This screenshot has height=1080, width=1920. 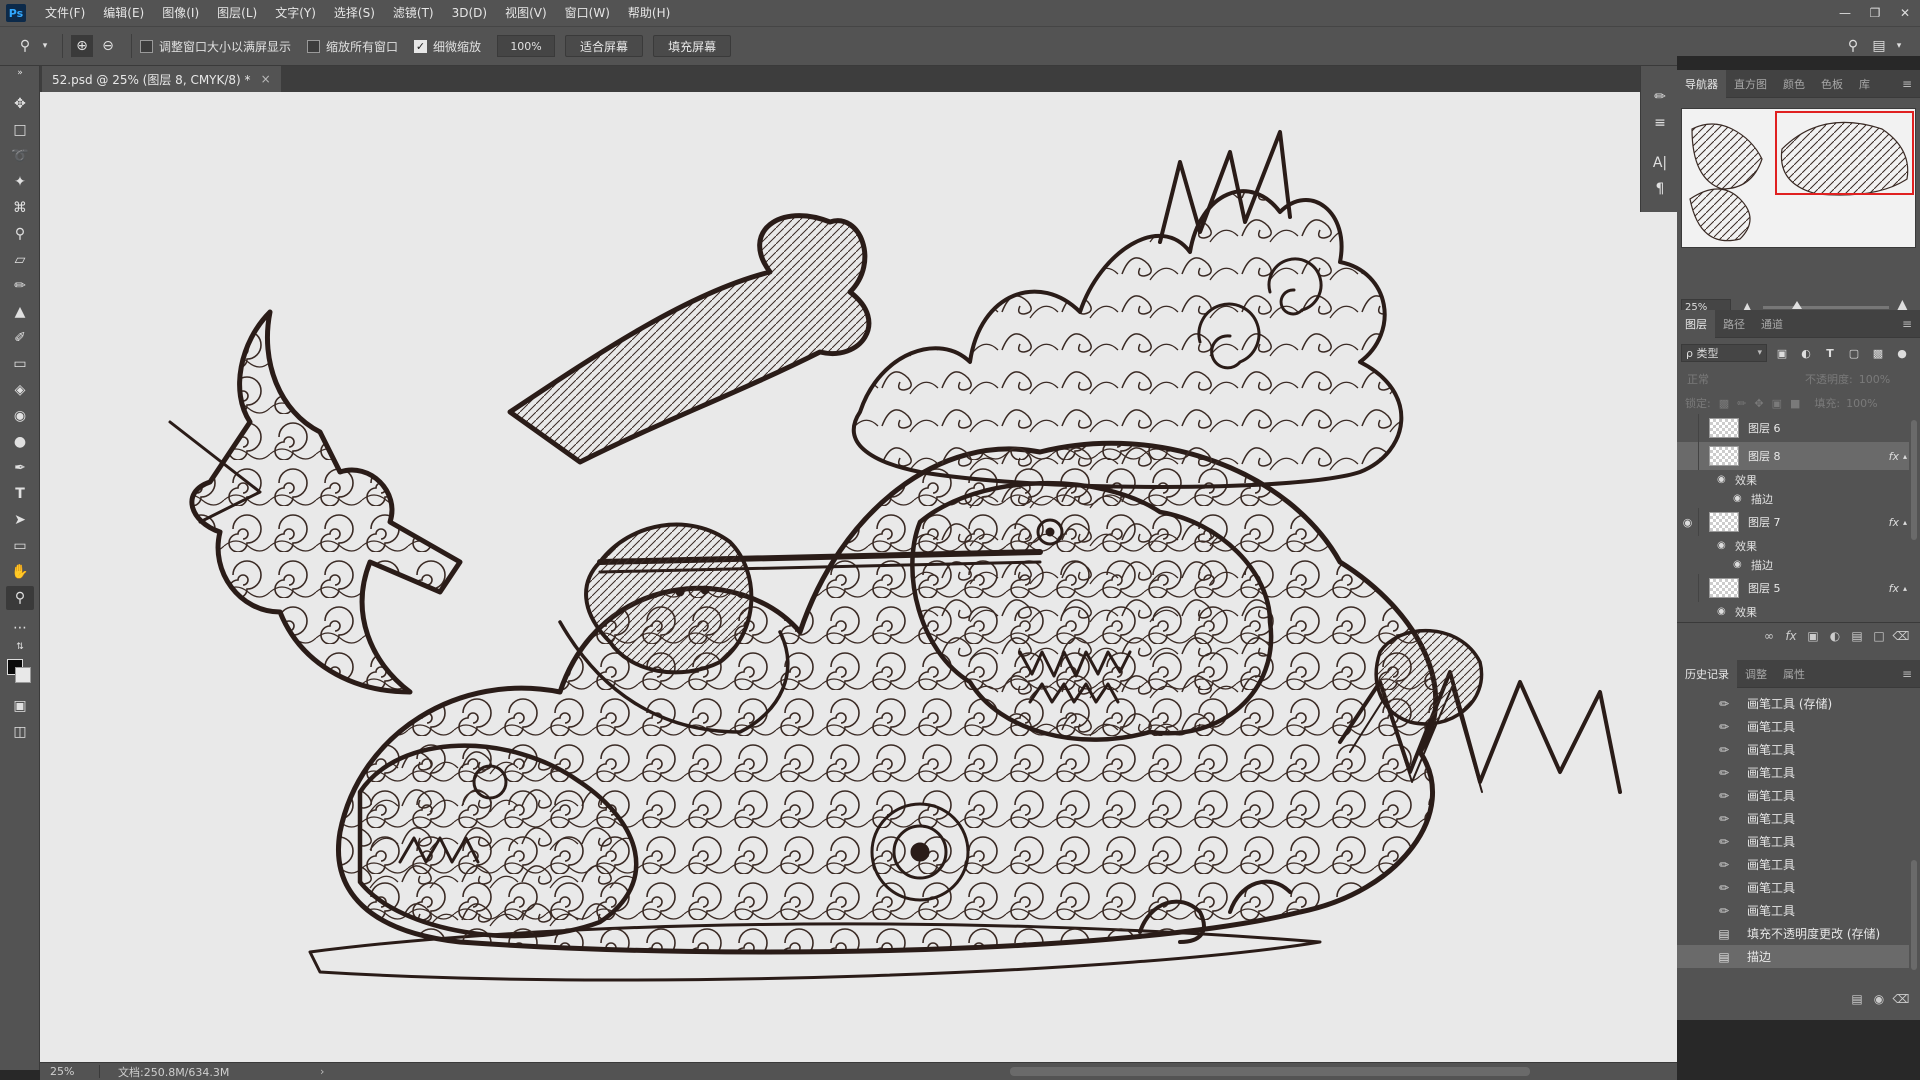 I want to click on paragraph-icon: ¶, so click(x=1660, y=189).